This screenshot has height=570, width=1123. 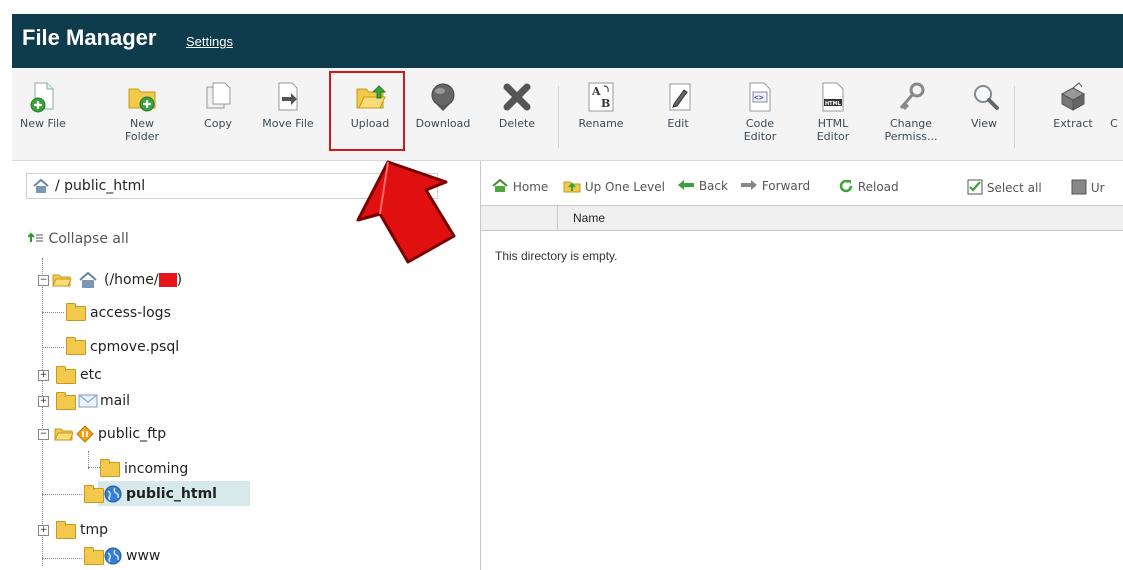 I want to click on tree-item-public-ftp: − public_ftp, so click(x=148, y=434).